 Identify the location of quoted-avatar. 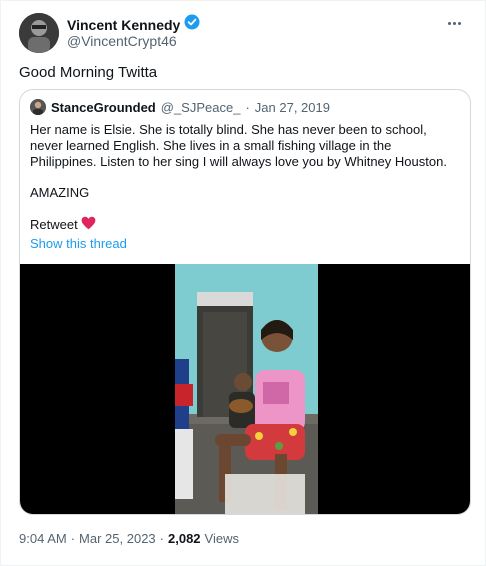
(38, 107).